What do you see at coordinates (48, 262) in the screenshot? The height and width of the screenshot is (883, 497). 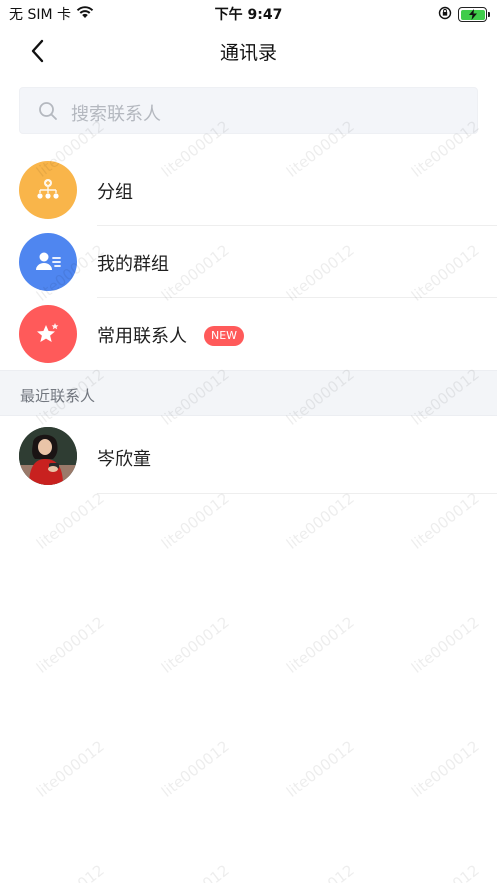 I see `user-list-icon` at bounding box center [48, 262].